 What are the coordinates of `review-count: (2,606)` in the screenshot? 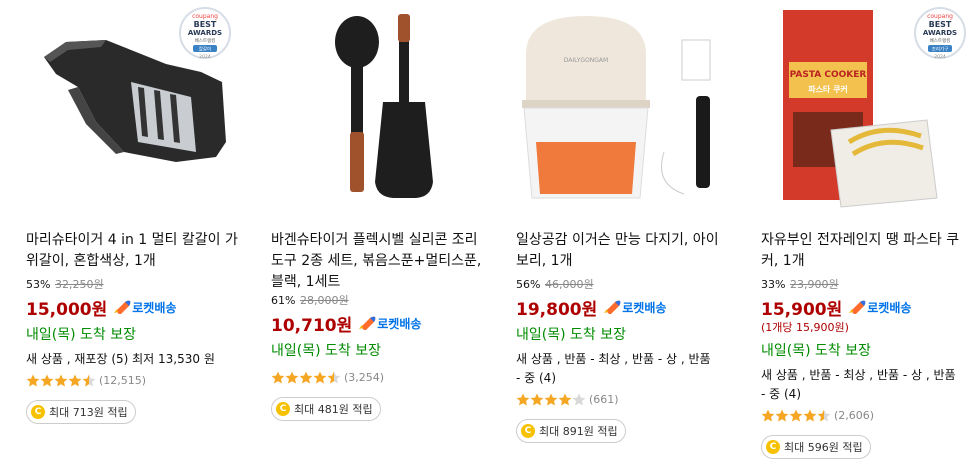 It's located at (854, 415).